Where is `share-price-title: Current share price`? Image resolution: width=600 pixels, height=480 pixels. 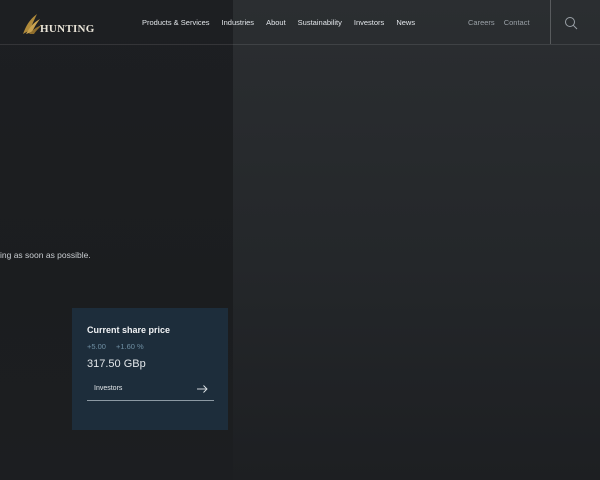 share-price-title: Current share price is located at coordinates (129, 330).